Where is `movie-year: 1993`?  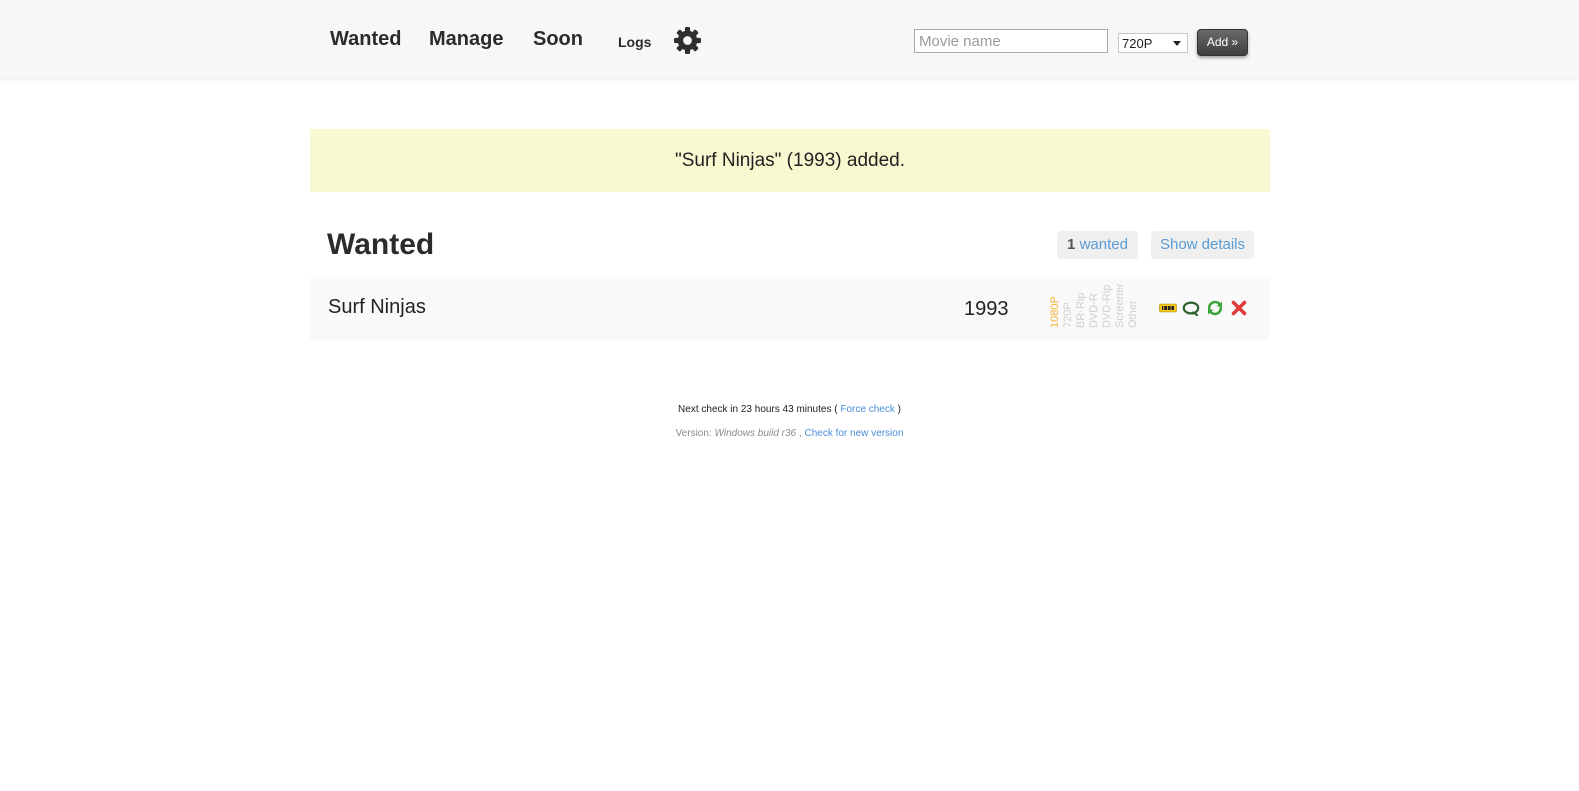
movie-year: 1993 is located at coordinates (986, 309).